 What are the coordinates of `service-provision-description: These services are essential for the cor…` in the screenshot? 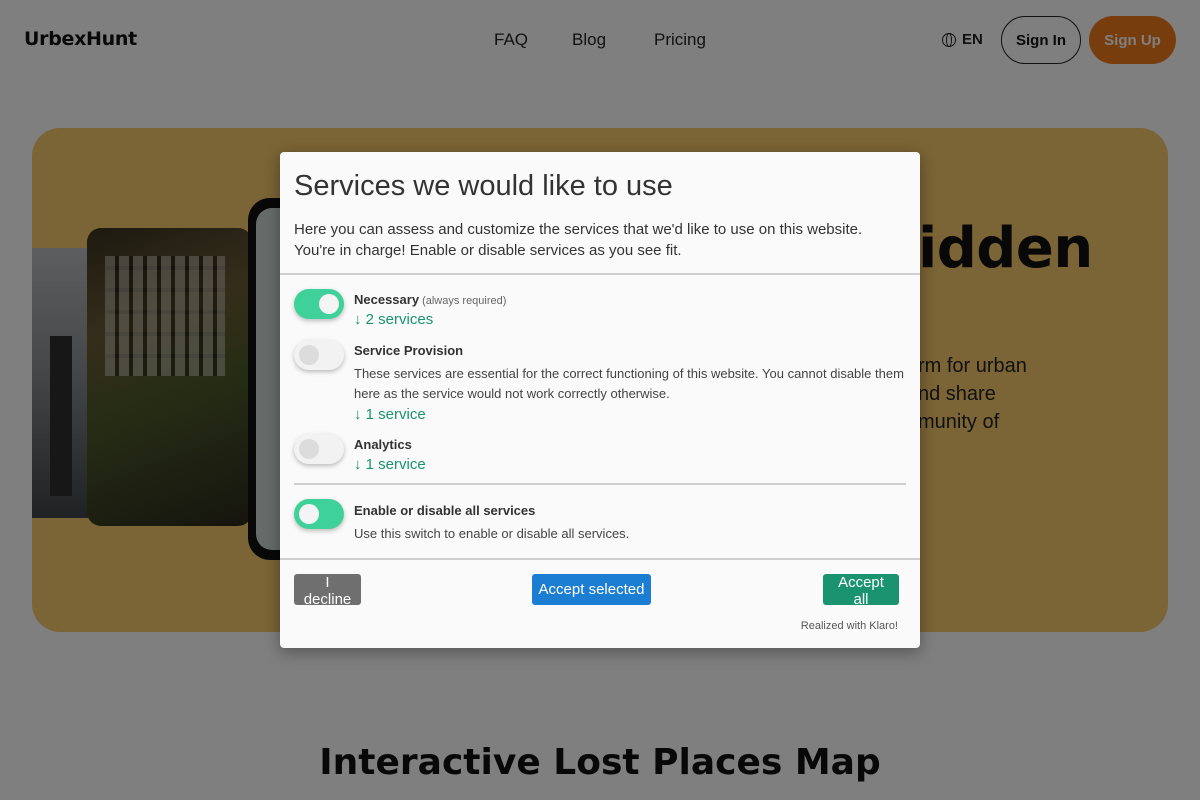 It's located at (629, 383).